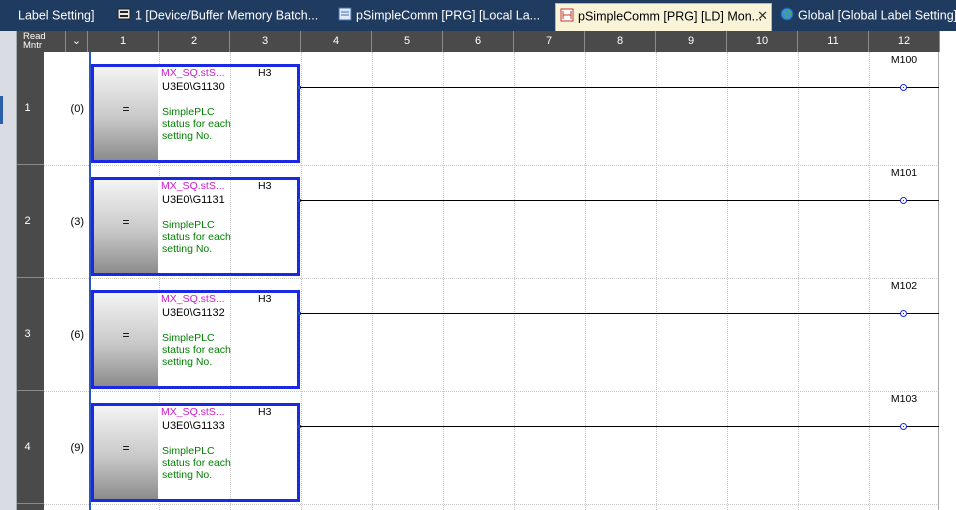 Image resolution: width=956 pixels, height=510 pixels. I want to click on step-number: (0), so click(77, 109).